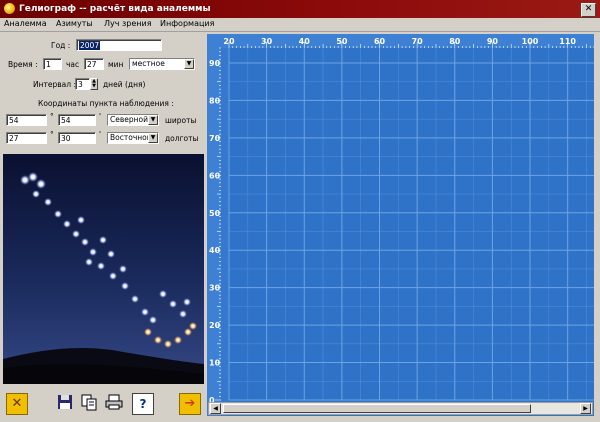  Describe the element at coordinates (17, 404) in the screenshot. I see `calculate-icon: ✕` at that location.